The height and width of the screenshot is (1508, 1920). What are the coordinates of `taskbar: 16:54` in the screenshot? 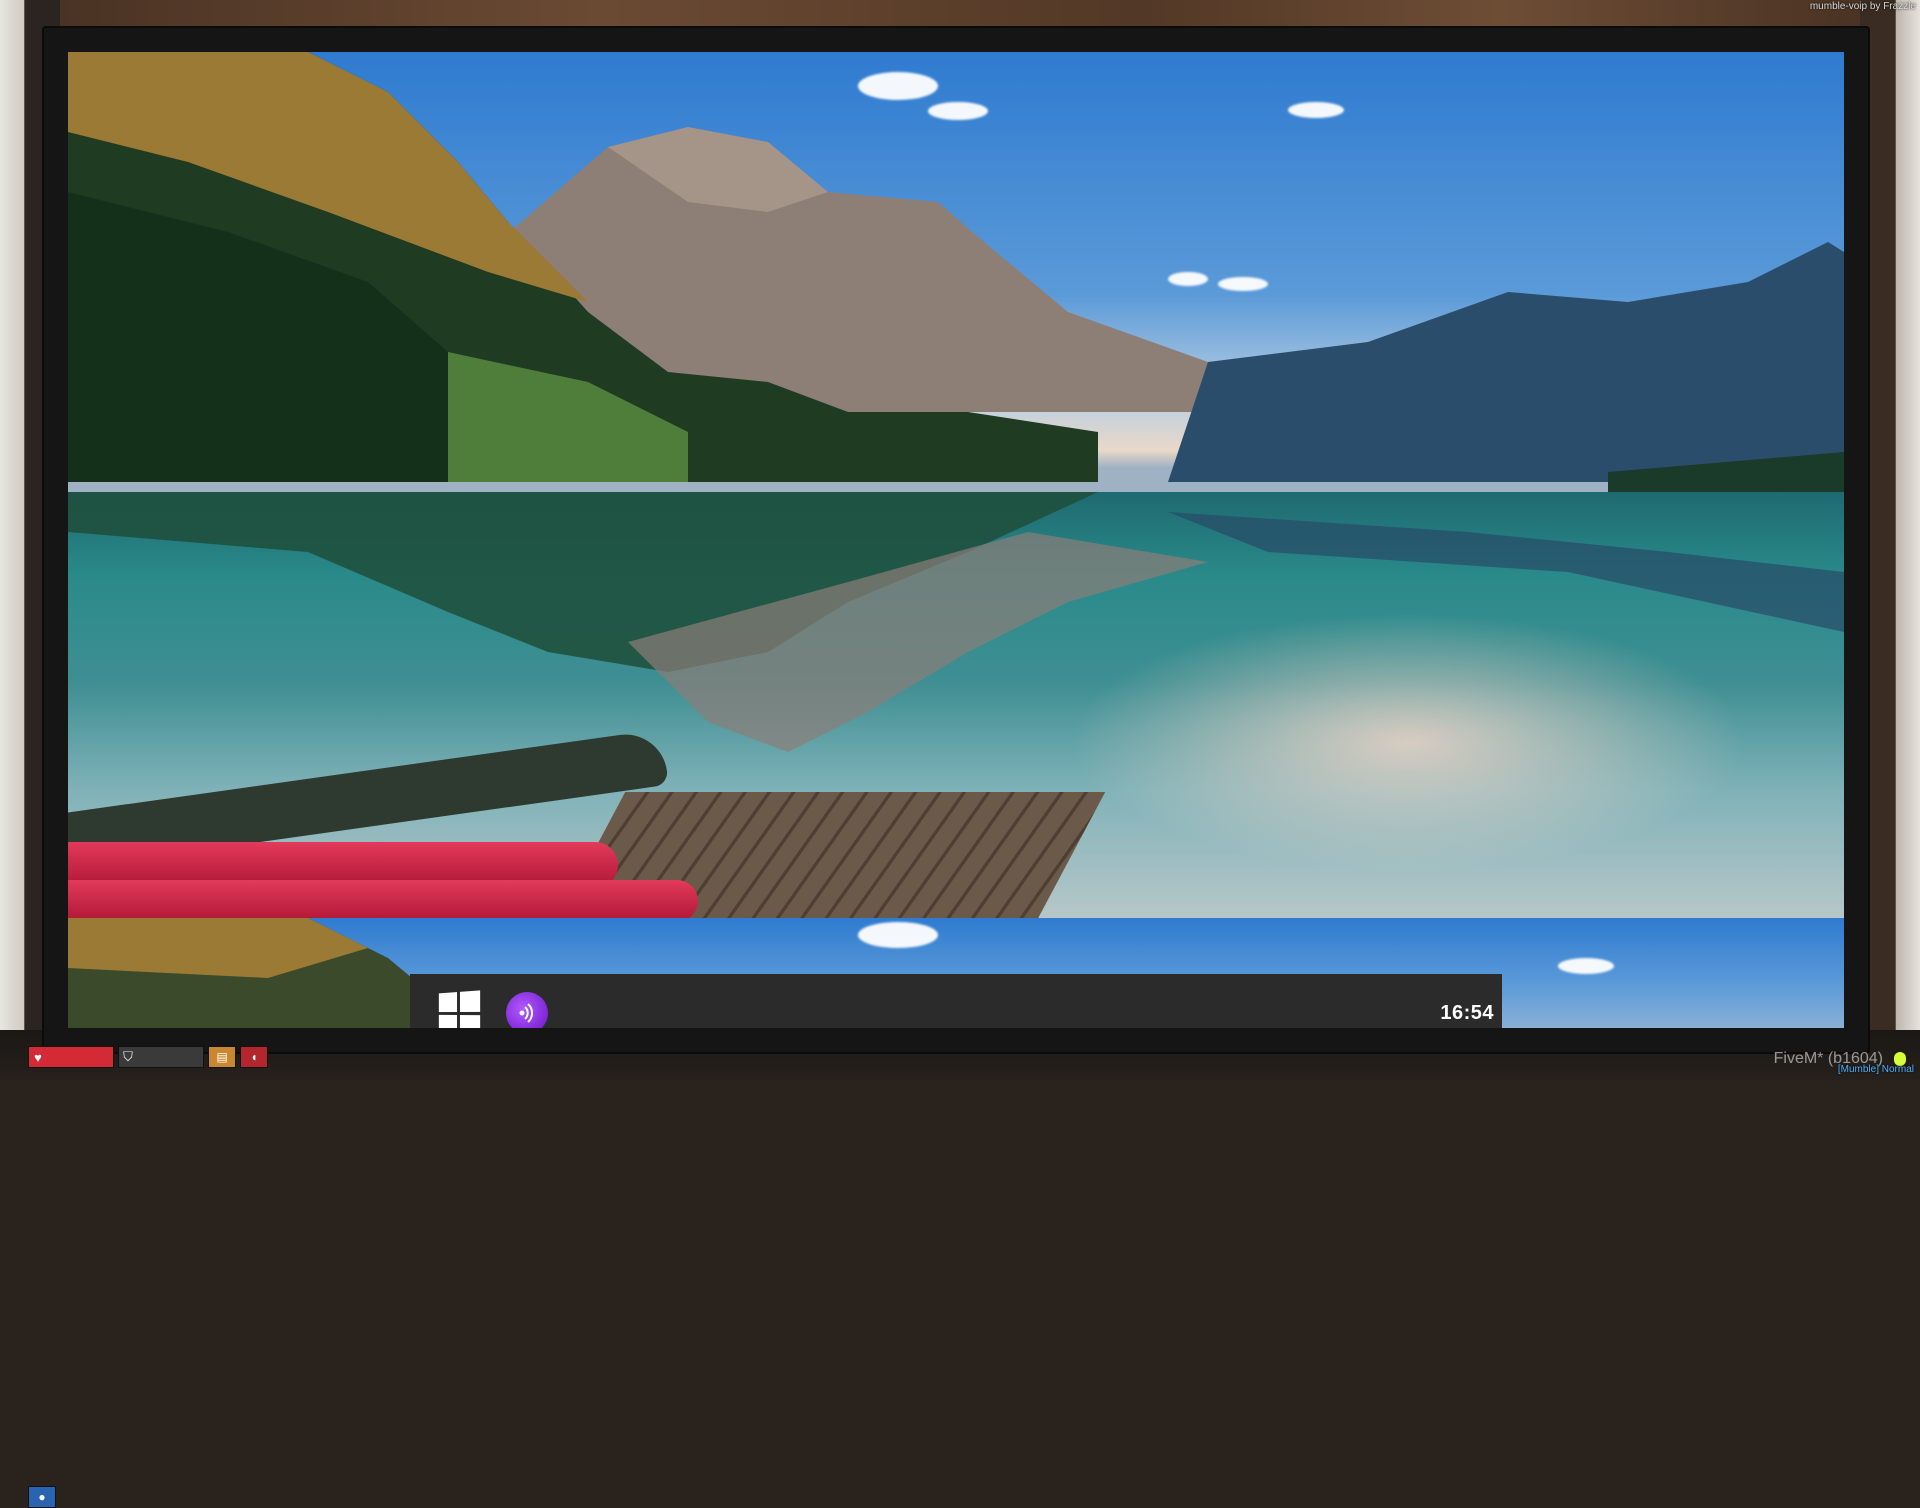 It's located at (956, 1001).